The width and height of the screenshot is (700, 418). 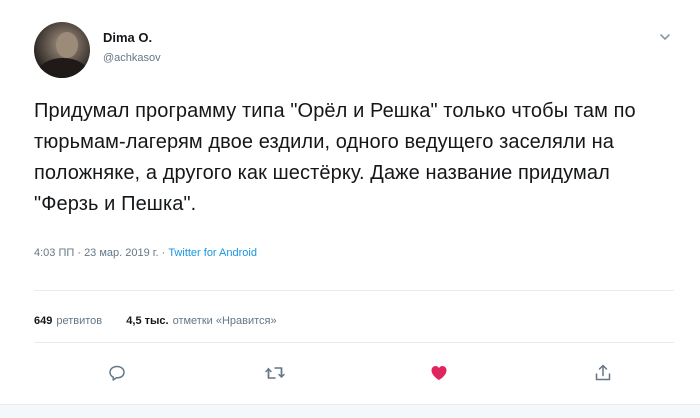 I want to click on reply-button, so click(x=117, y=373).